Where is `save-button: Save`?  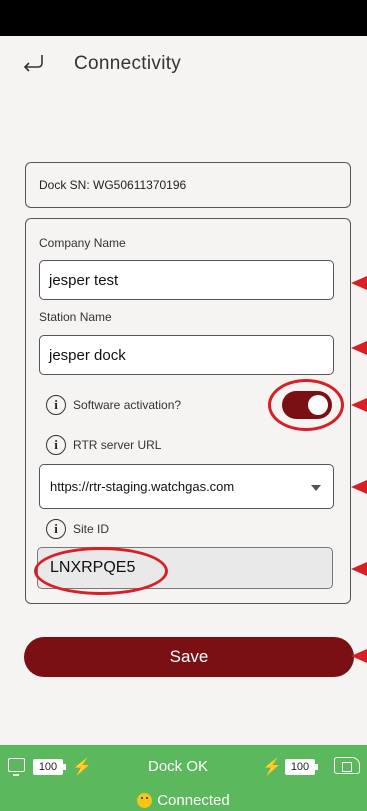 save-button: Save is located at coordinates (189, 657).